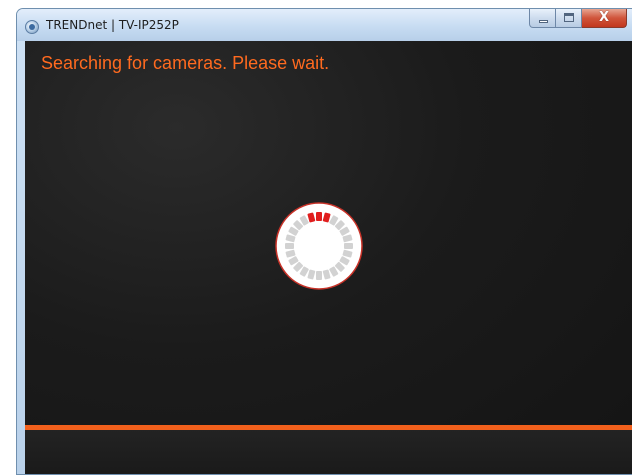 Image resolution: width=632 pixels, height=475 pixels. I want to click on close-icon: X, so click(604, 17).